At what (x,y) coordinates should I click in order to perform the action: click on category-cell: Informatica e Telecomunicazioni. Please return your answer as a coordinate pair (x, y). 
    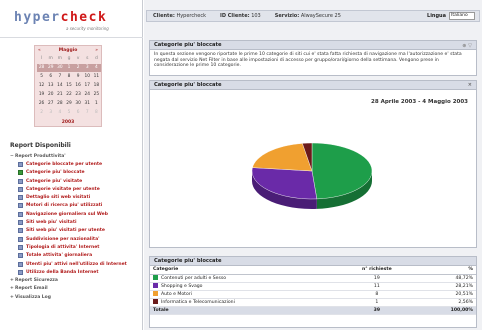
    Looking at the image, I should click on (244, 302).